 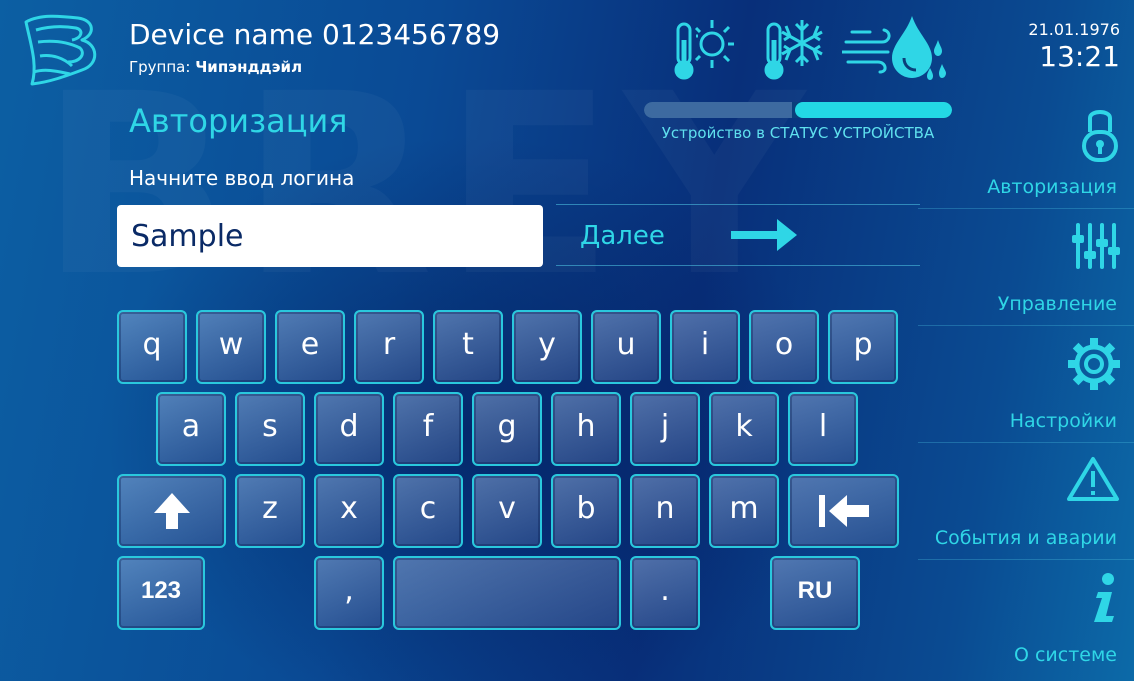 What do you see at coordinates (823, 429) in the screenshot?
I see `key-l: l` at bounding box center [823, 429].